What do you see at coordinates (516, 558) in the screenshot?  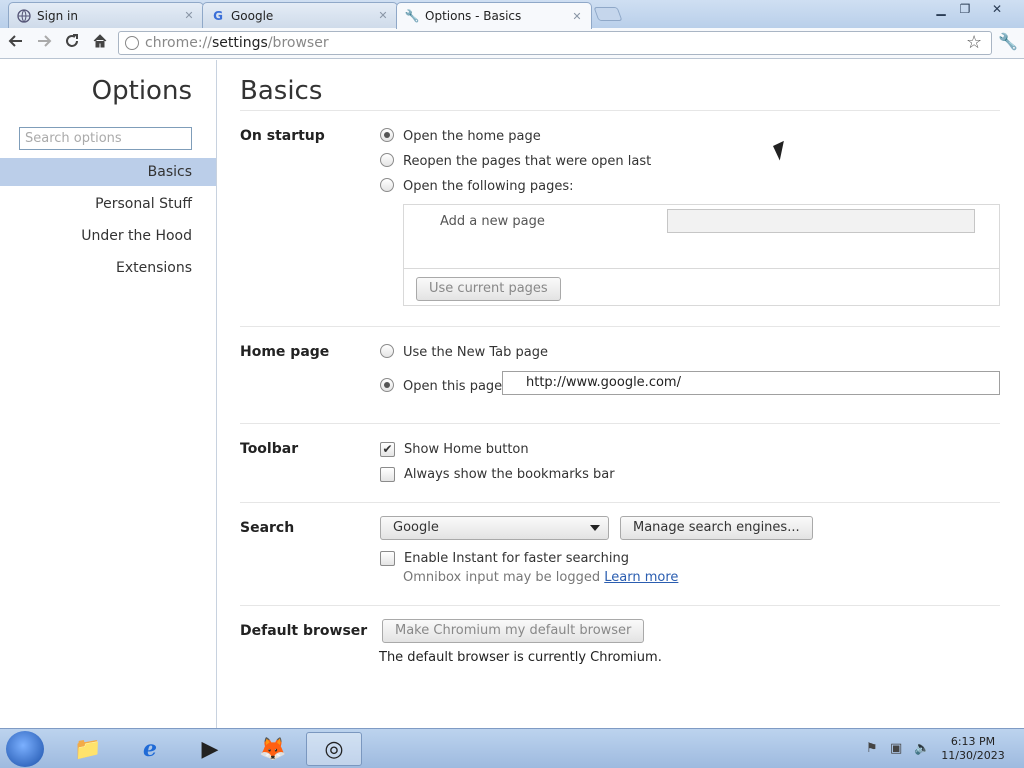 I see `enable-instant-label: Enable Instant for faster searching` at bounding box center [516, 558].